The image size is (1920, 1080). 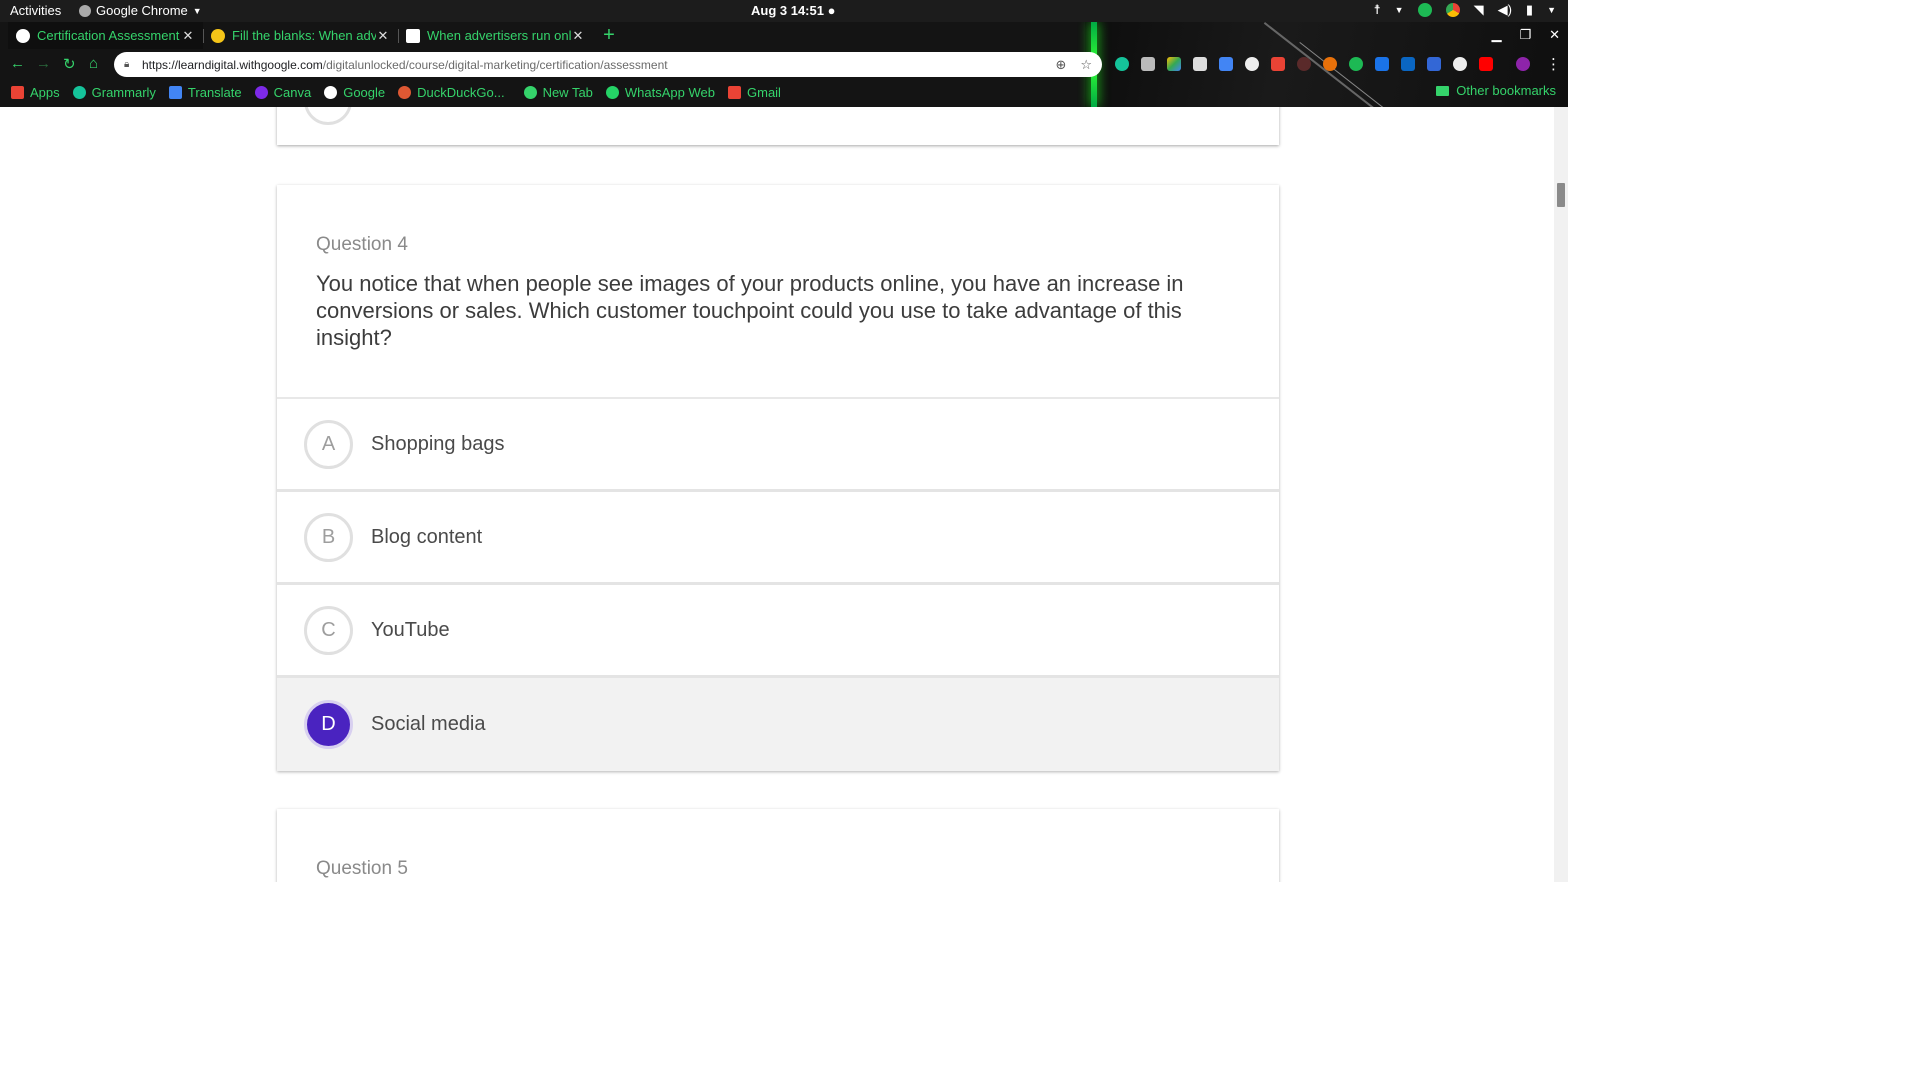 I want to click on bookmark-grammarly: Grammarly, so click(x=114, y=92).